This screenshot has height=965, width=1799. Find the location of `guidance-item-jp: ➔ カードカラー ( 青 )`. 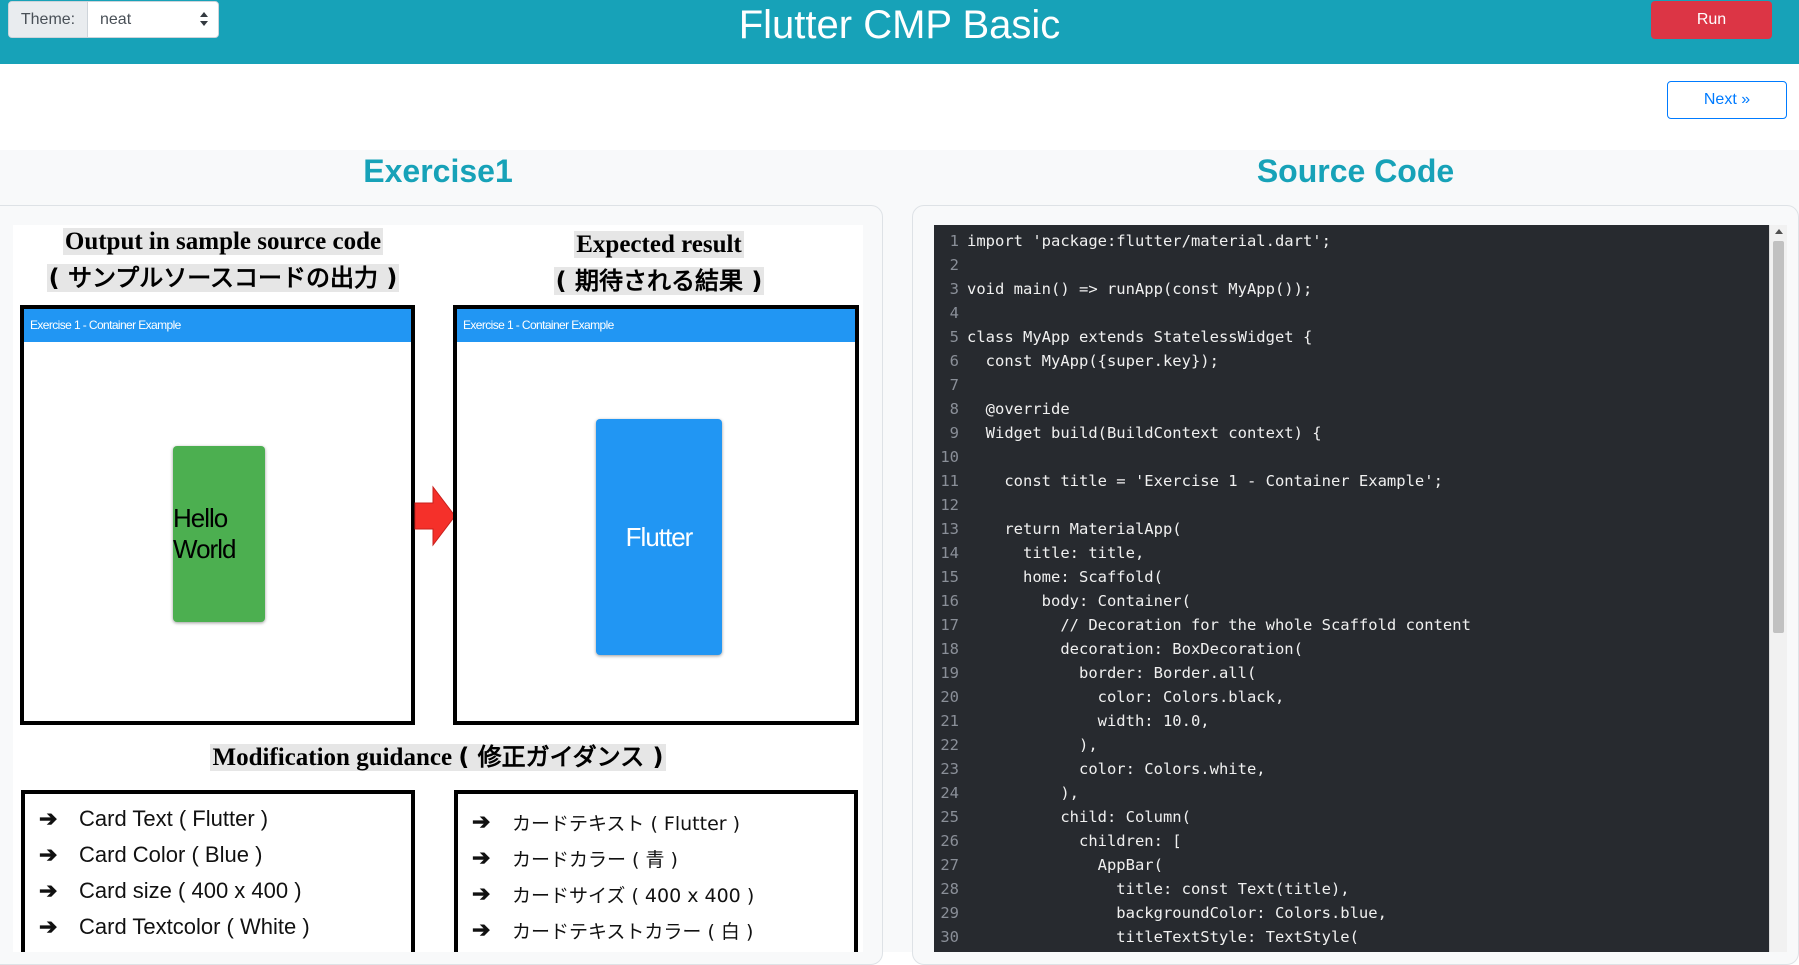

guidance-item-jp: ➔ カードカラー ( 青 ) is located at coordinates (575, 858).